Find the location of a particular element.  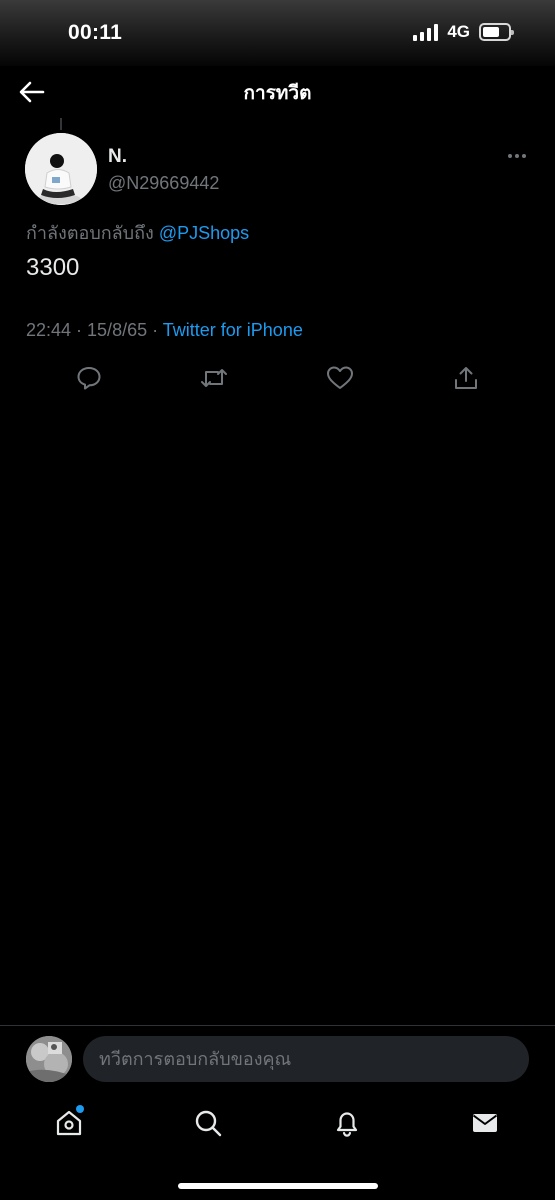

header: การทวีต is located at coordinates (277, 92).